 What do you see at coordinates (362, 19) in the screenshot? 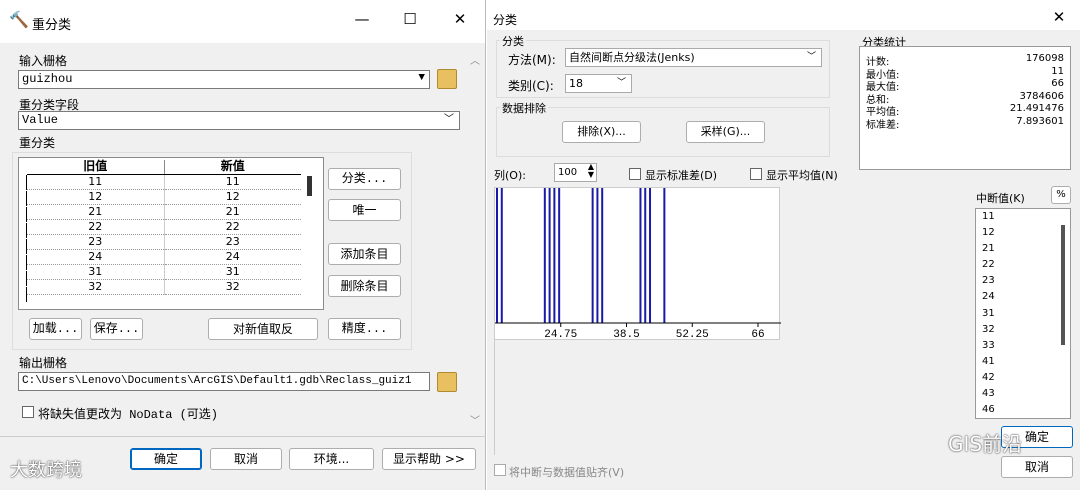
I see `minimize-button: —` at bounding box center [362, 19].